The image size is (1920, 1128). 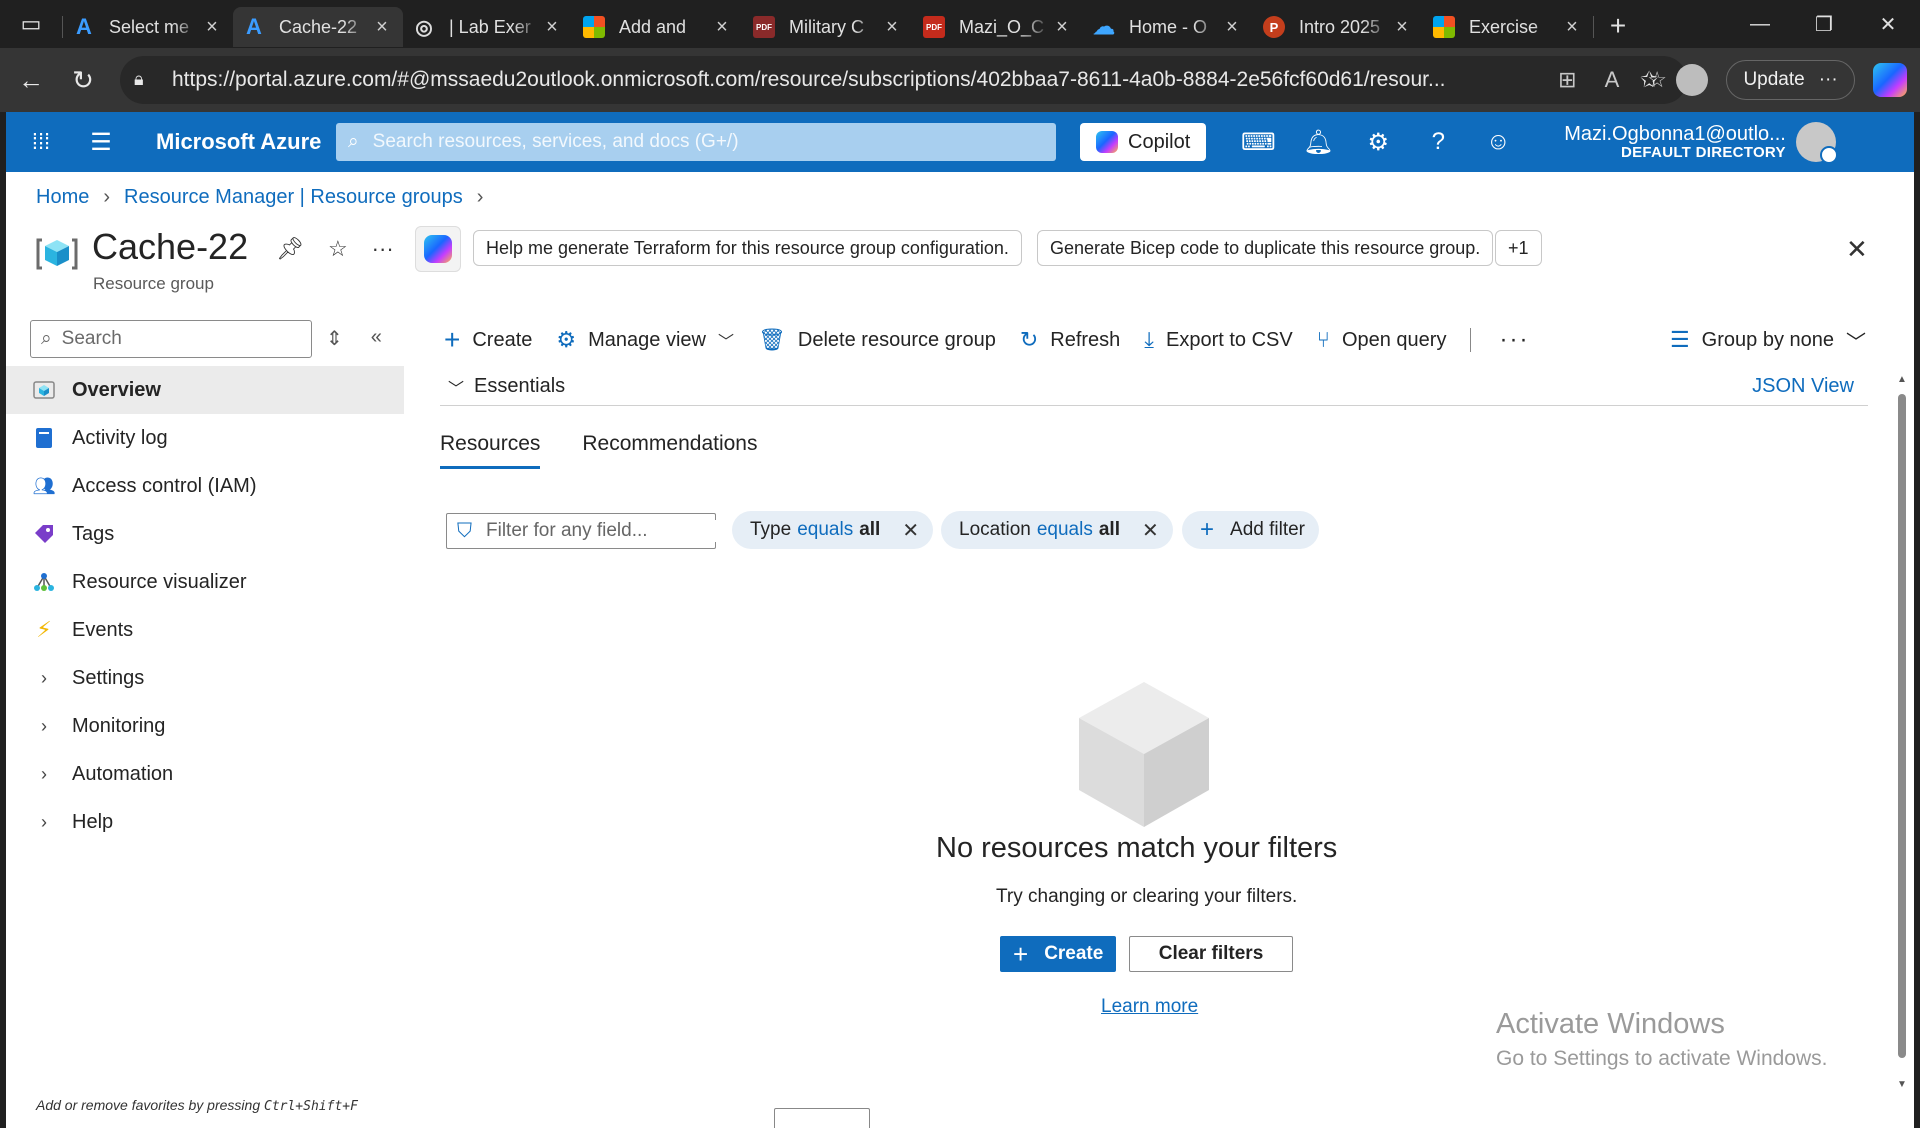 What do you see at coordinates (1382, 340) in the screenshot?
I see `open-query-command: ⑂ Open query` at bounding box center [1382, 340].